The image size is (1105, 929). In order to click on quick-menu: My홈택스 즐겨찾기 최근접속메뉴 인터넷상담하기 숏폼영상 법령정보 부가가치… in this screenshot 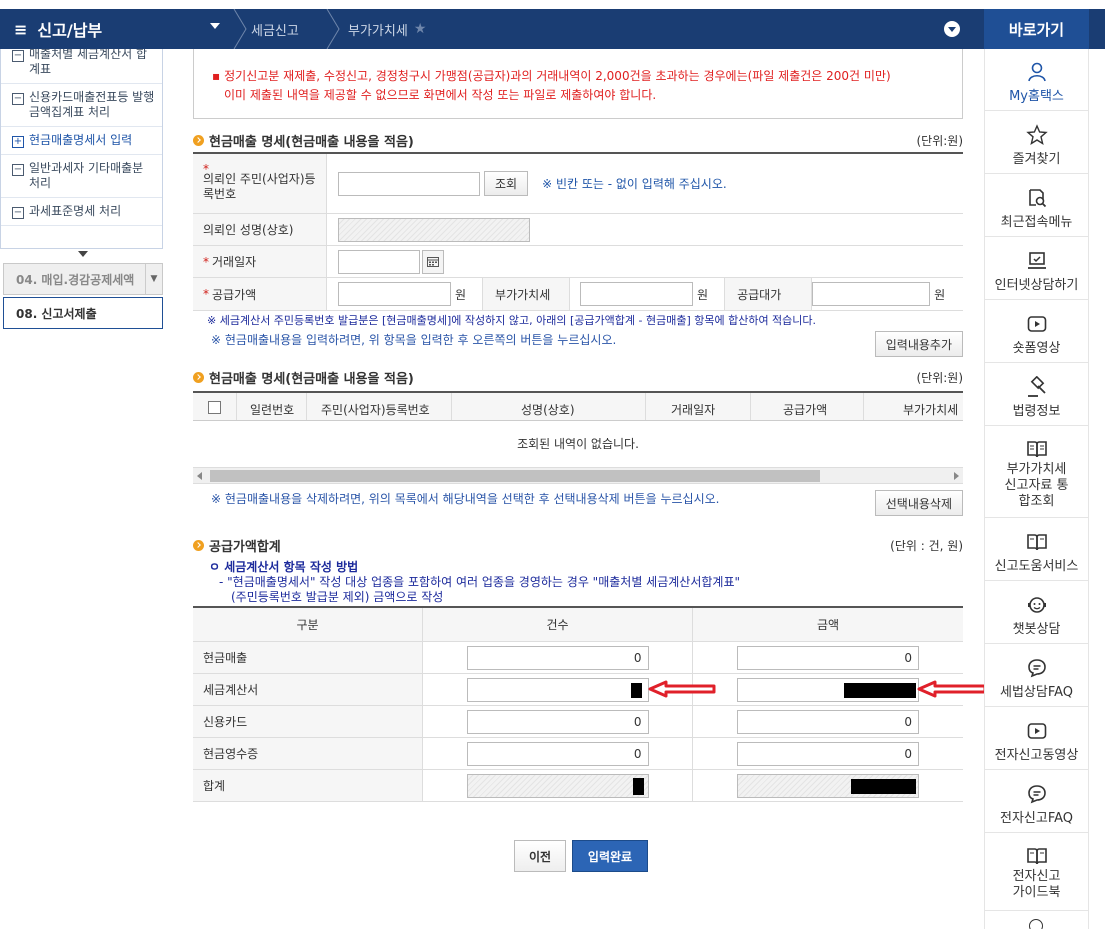, I will do `click(1036, 489)`.